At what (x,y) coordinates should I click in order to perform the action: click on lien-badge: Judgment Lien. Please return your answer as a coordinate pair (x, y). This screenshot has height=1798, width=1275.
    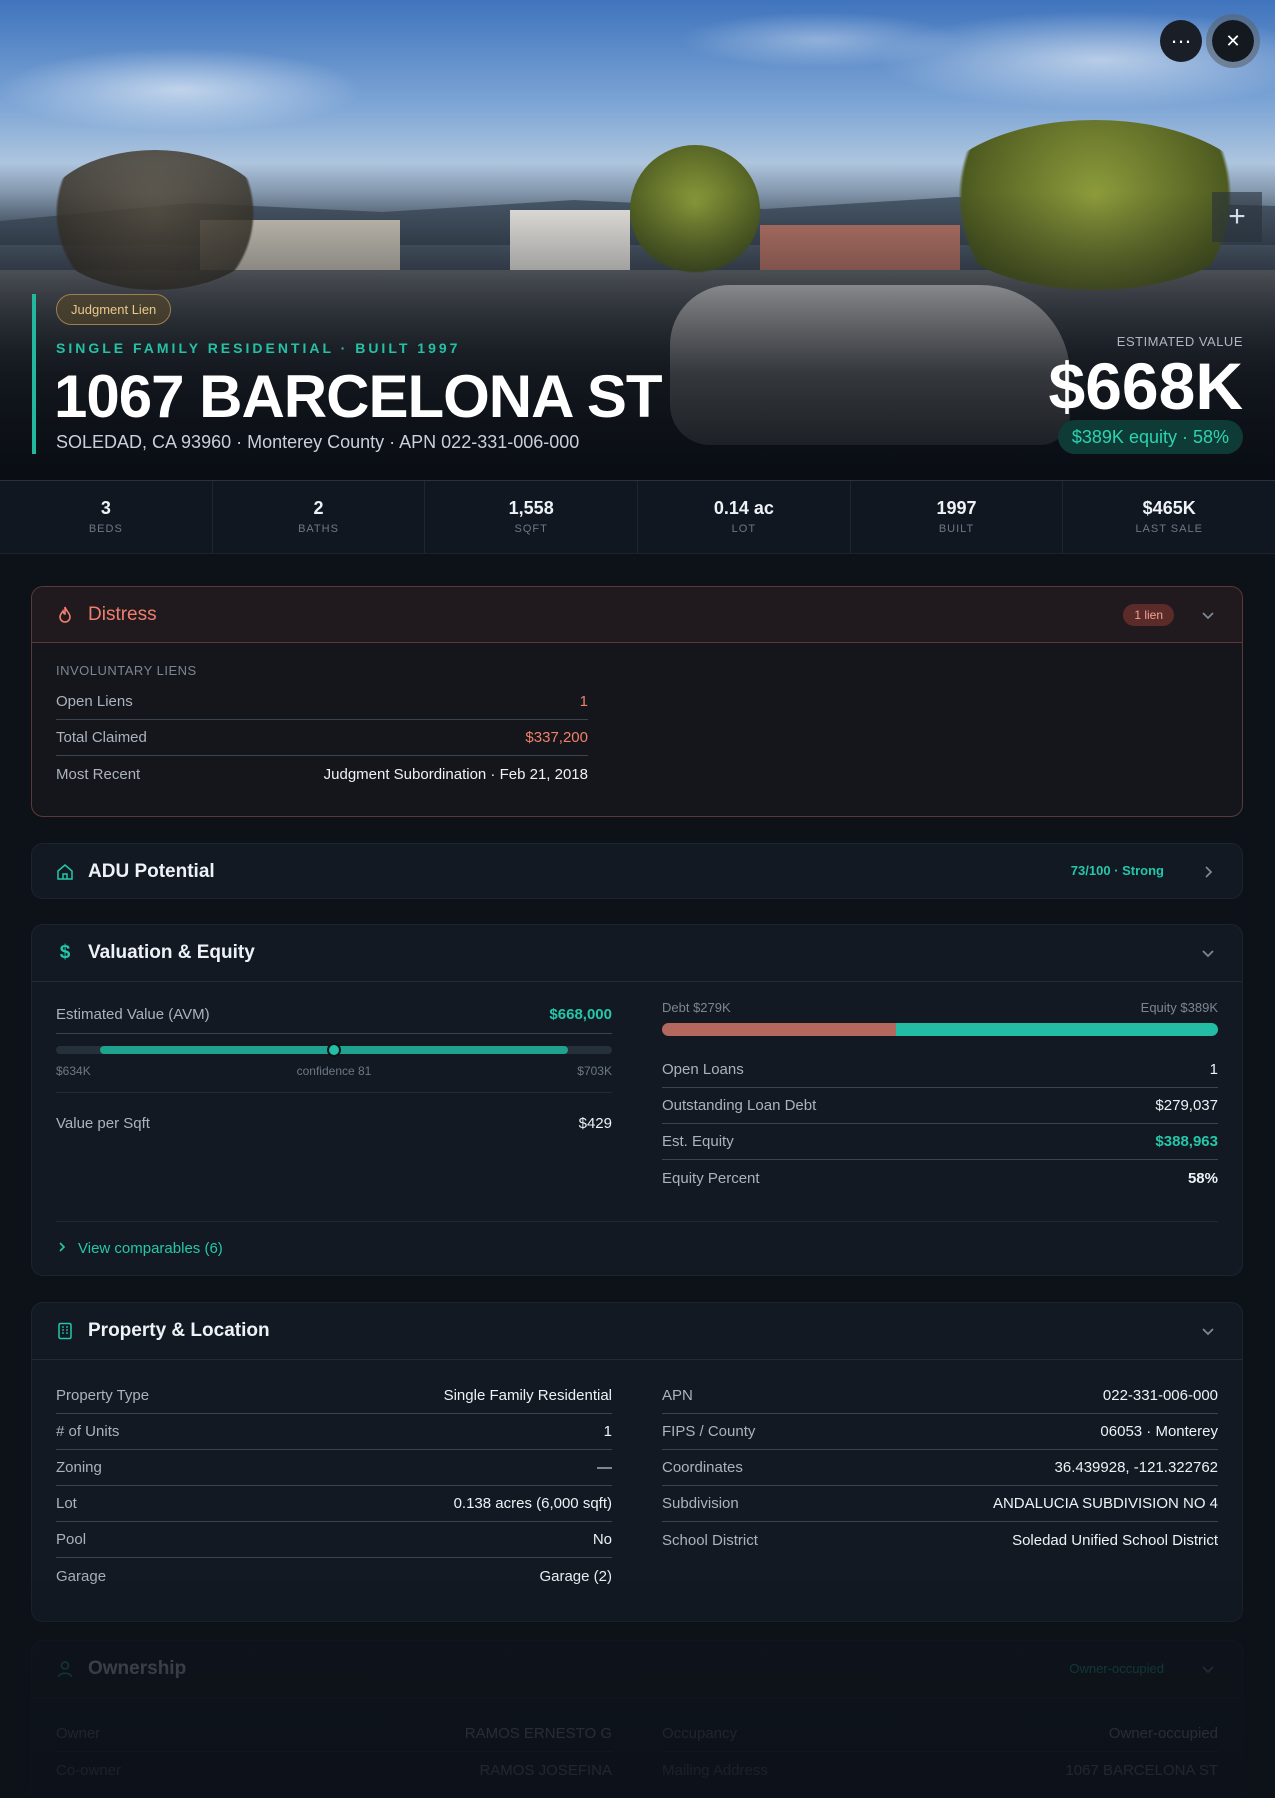
    Looking at the image, I should click on (114, 309).